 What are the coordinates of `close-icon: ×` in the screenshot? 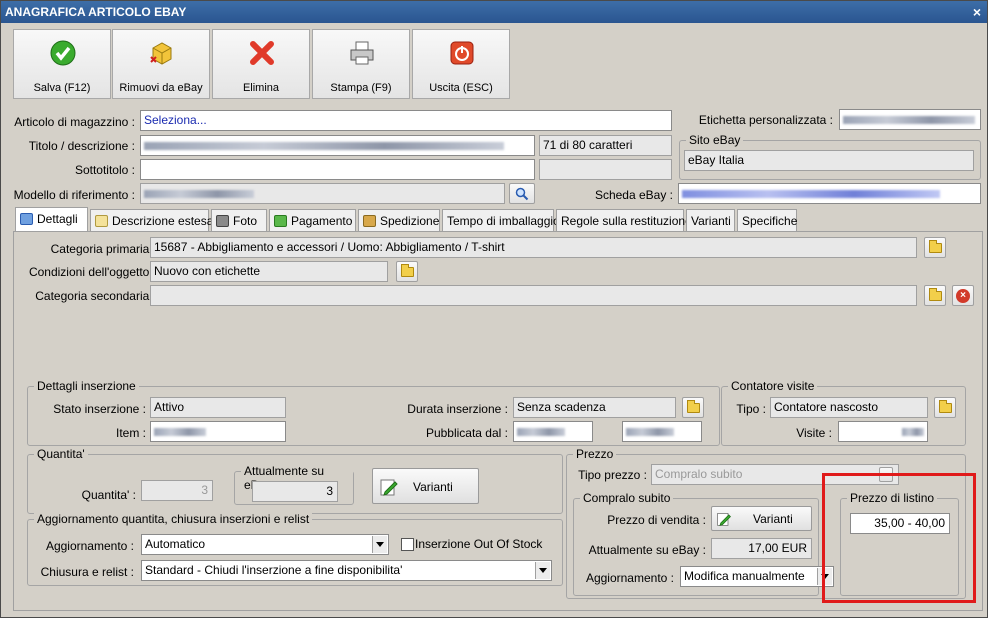 It's located at (977, 12).